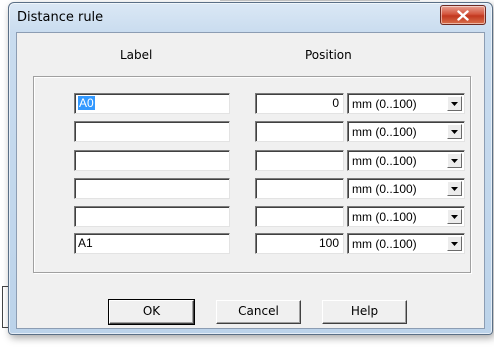 This screenshot has height=347, width=494. Describe the element at coordinates (320, 0) in the screenshot. I see `background-divider` at that location.